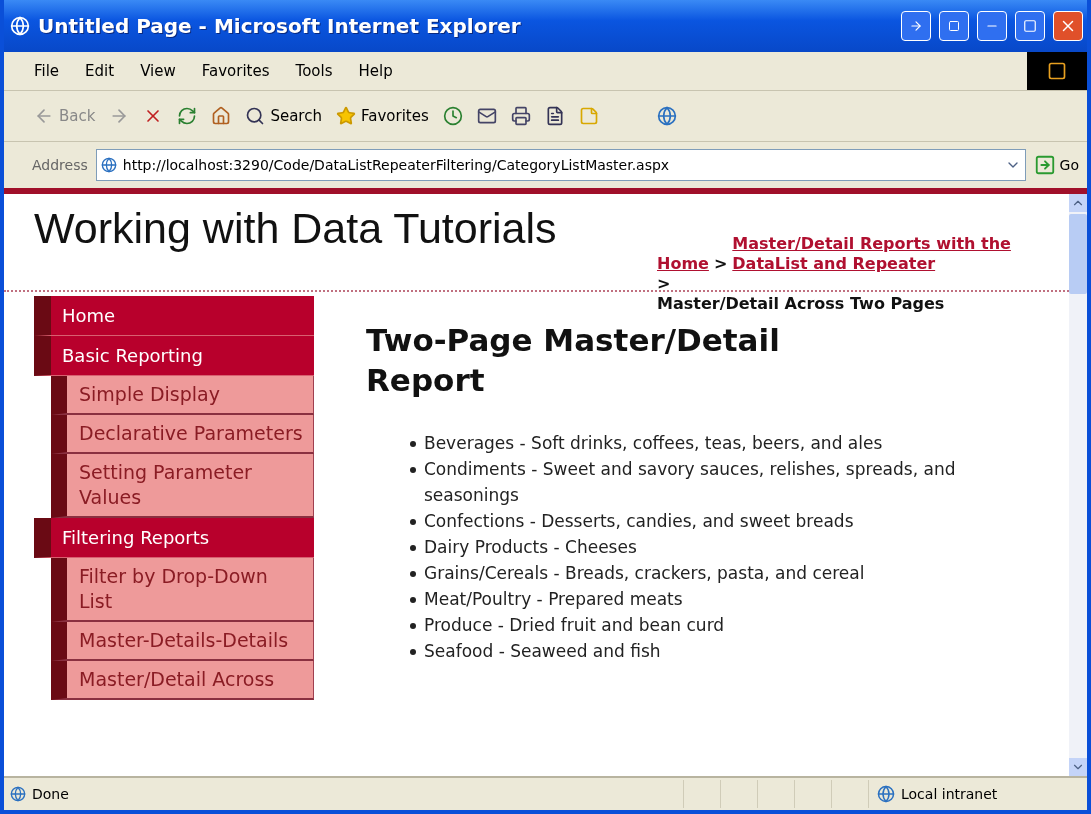  Describe the element at coordinates (872, 254) in the screenshot. I see `breadcrumb-link: Master/Detail Reports with the DataList and Repeater` at that location.